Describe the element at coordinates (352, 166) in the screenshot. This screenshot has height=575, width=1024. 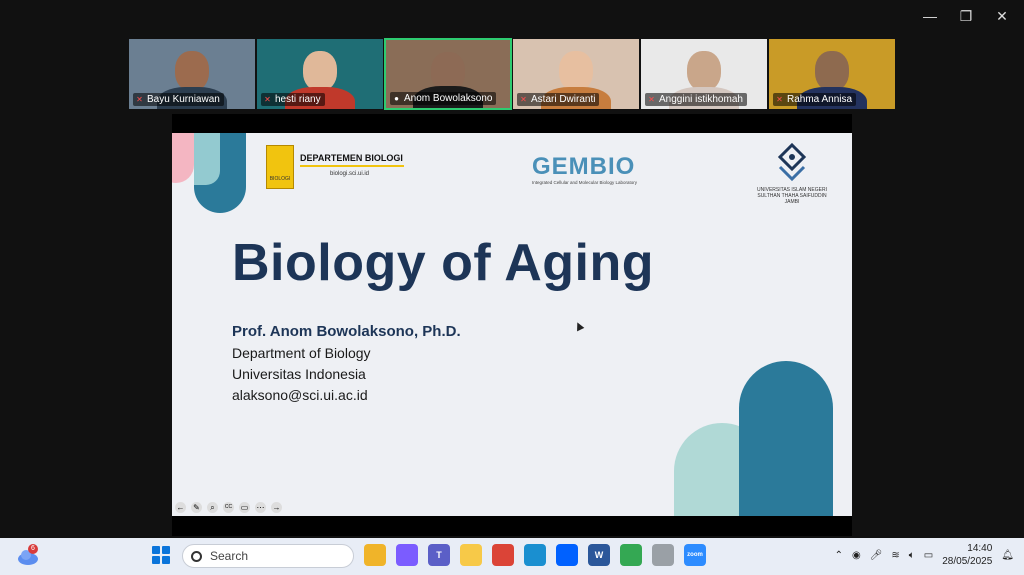
I see `divider` at that location.